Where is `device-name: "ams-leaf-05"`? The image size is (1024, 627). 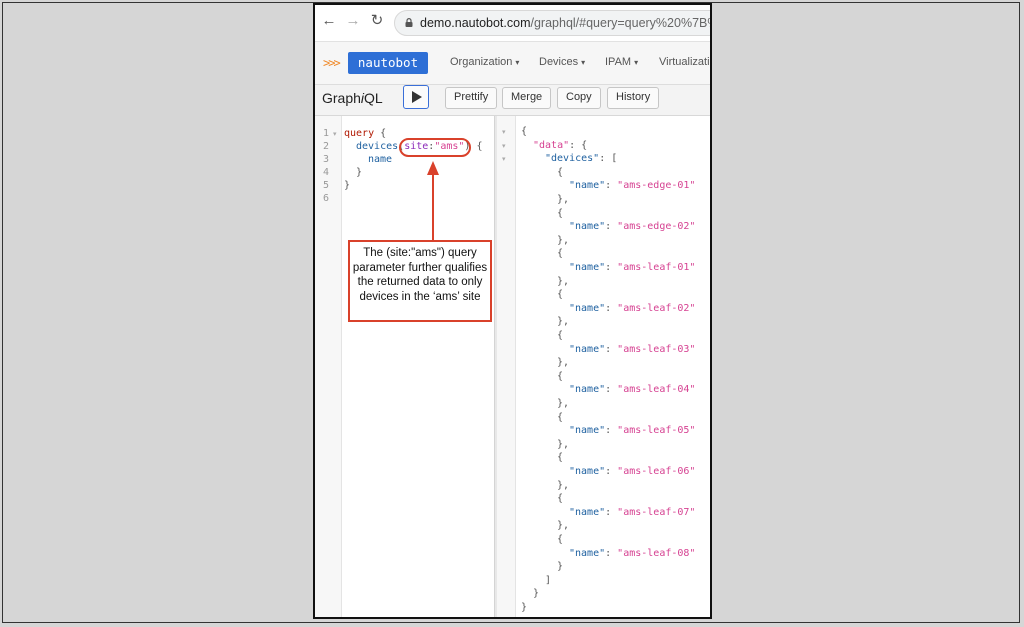
device-name: "ams-leaf-05" is located at coordinates (656, 431).